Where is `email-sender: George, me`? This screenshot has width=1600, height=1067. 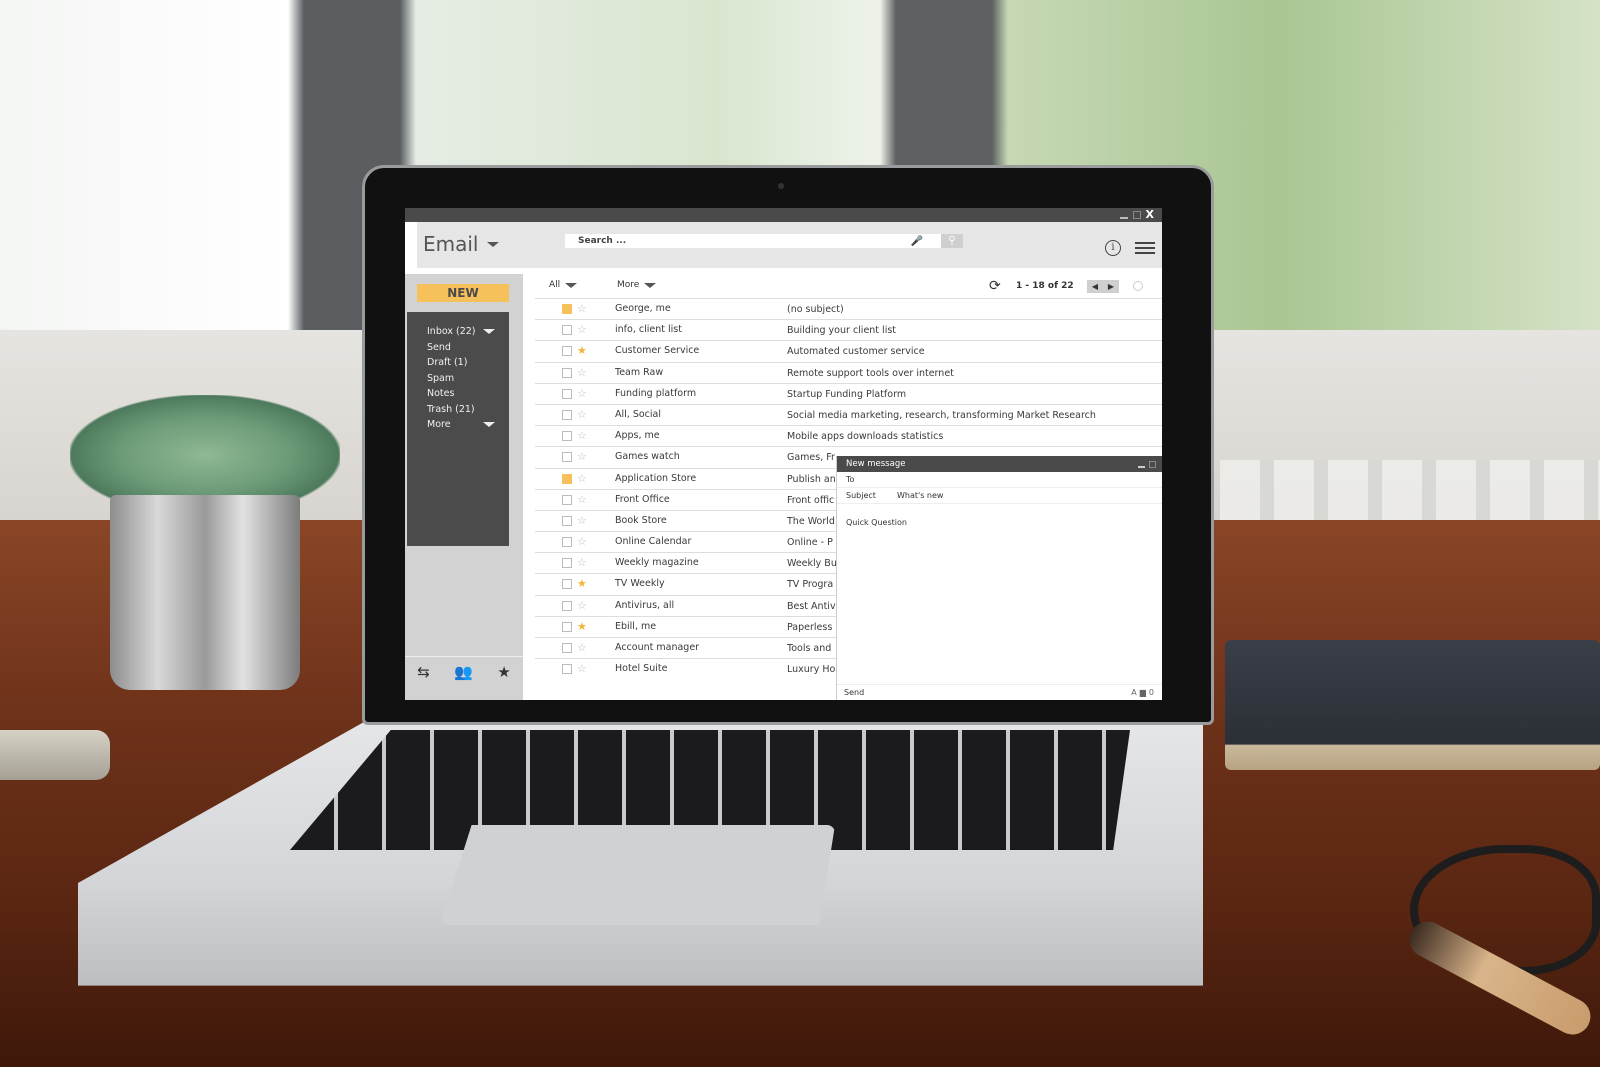 email-sender: George, me is located at coordinates (643, 308).